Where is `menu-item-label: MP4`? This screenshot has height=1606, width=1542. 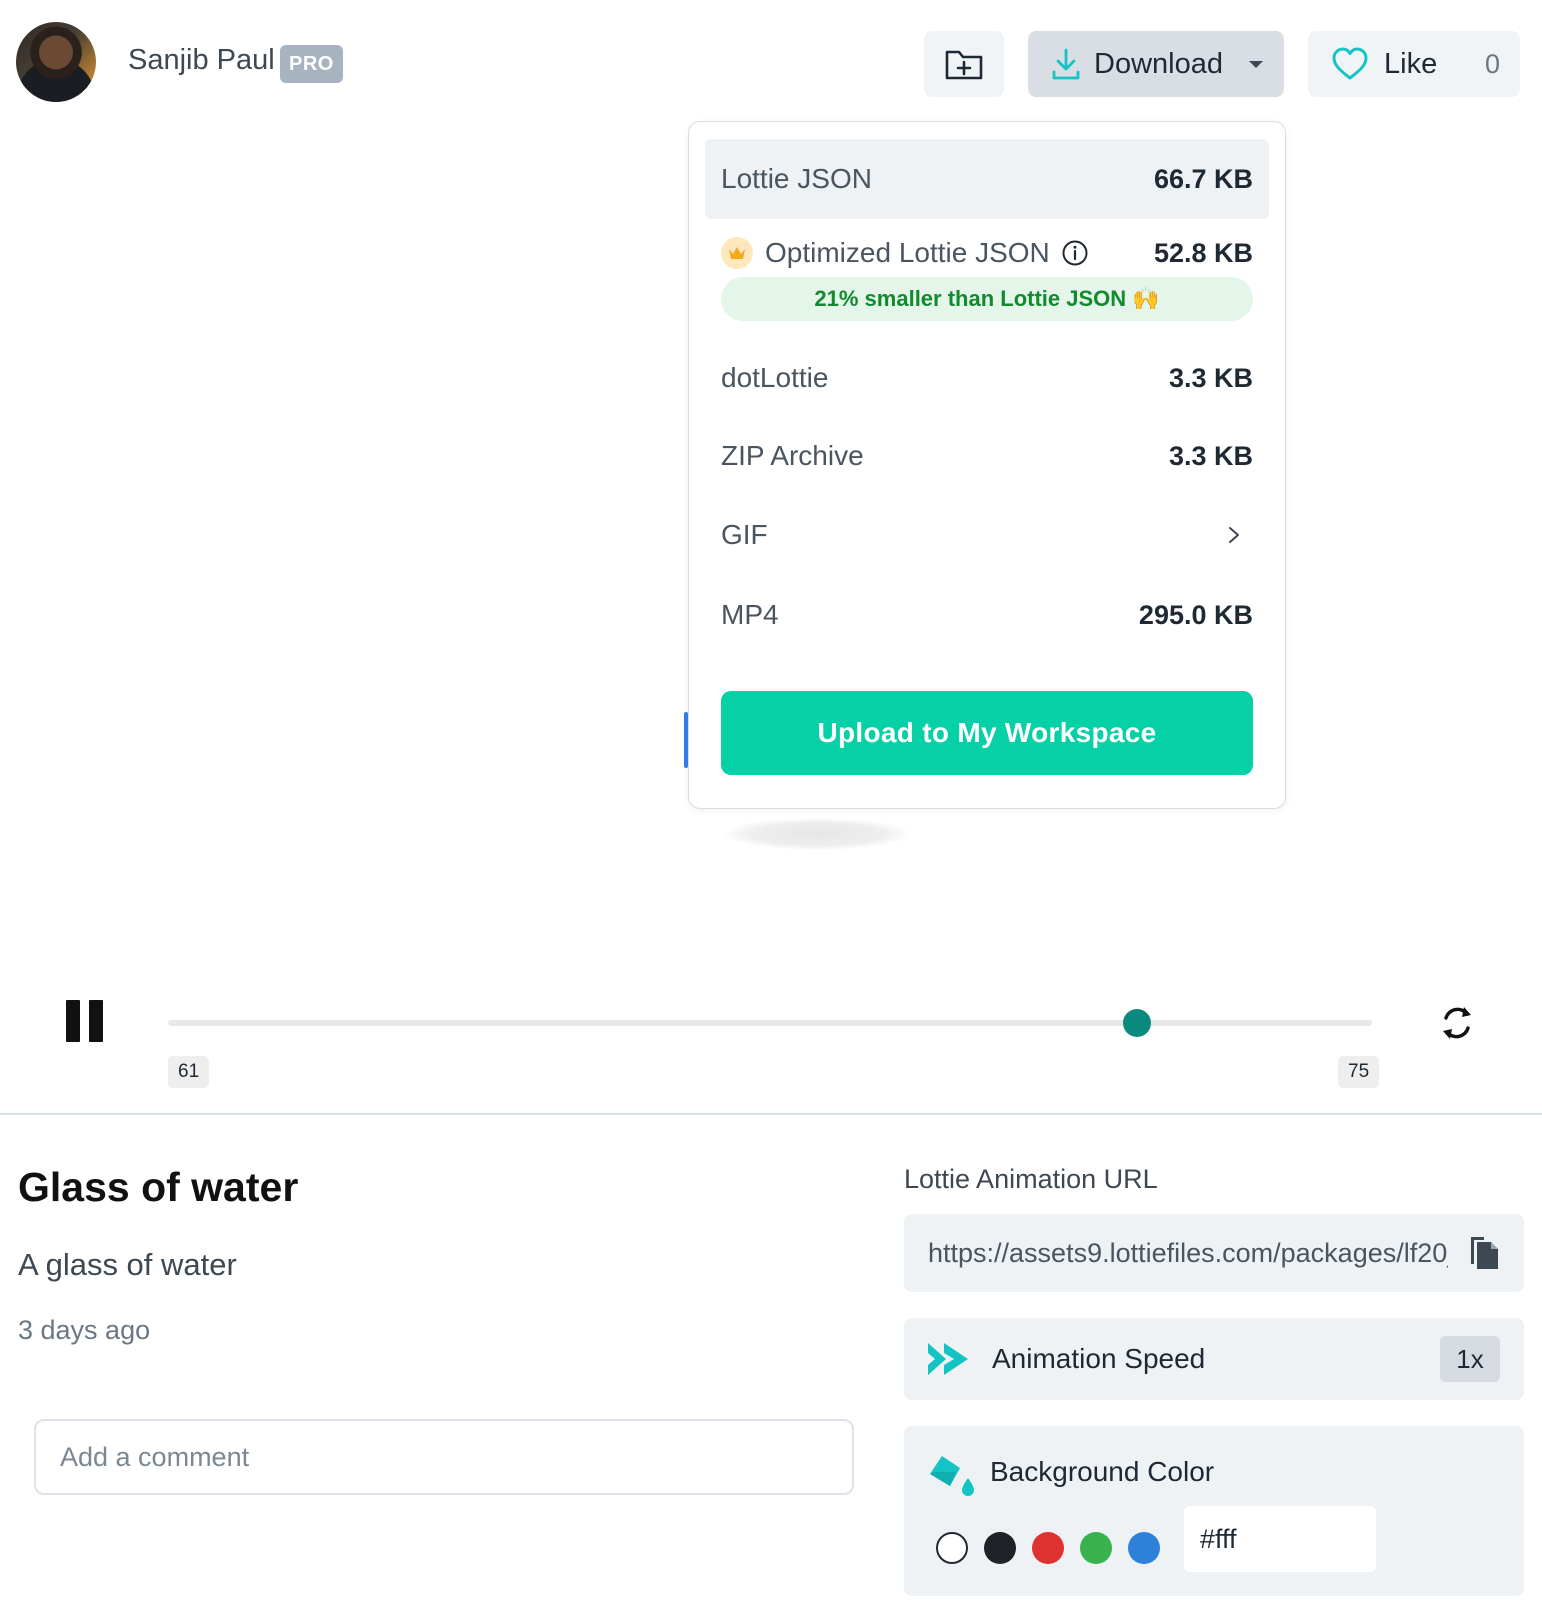
menu-item-label: MP4 is located at coordinates (750, 614).